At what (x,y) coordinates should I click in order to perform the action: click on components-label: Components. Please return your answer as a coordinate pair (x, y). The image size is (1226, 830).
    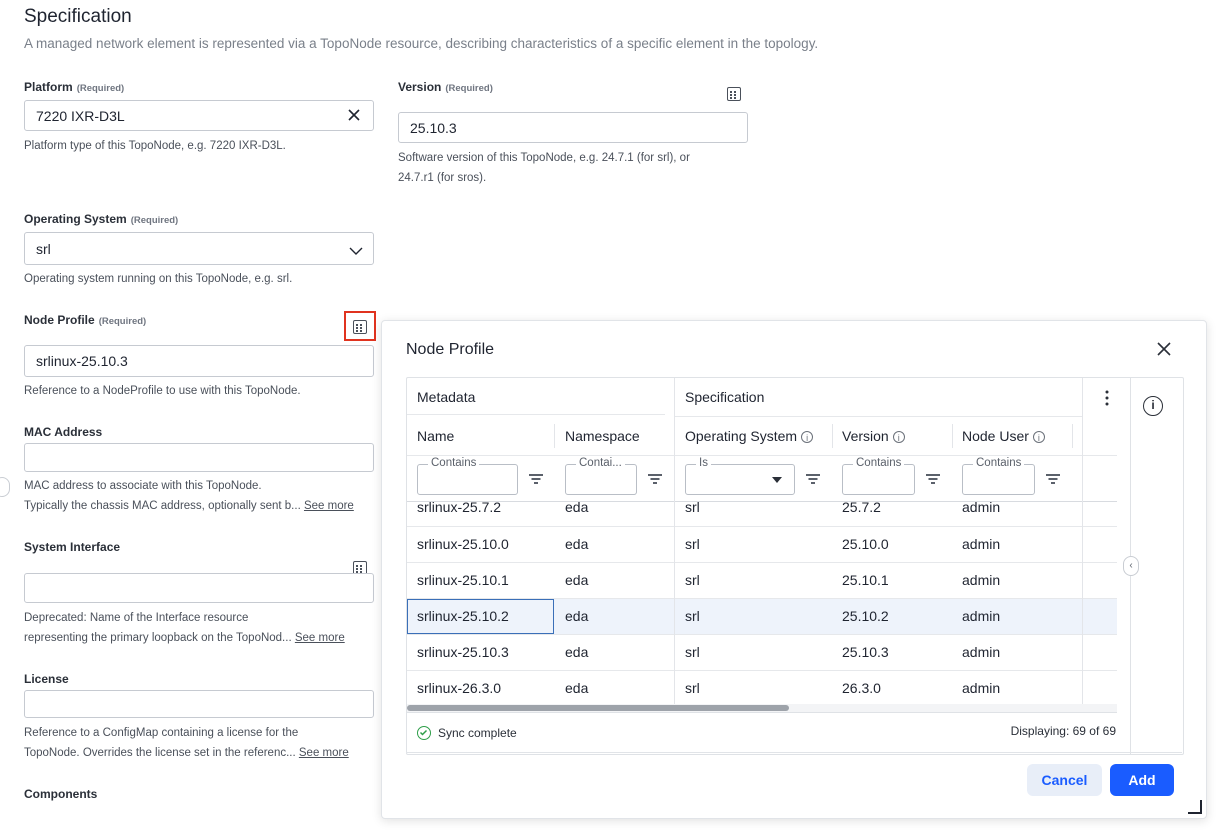
    Looking at the image, I should click on (61, 794).